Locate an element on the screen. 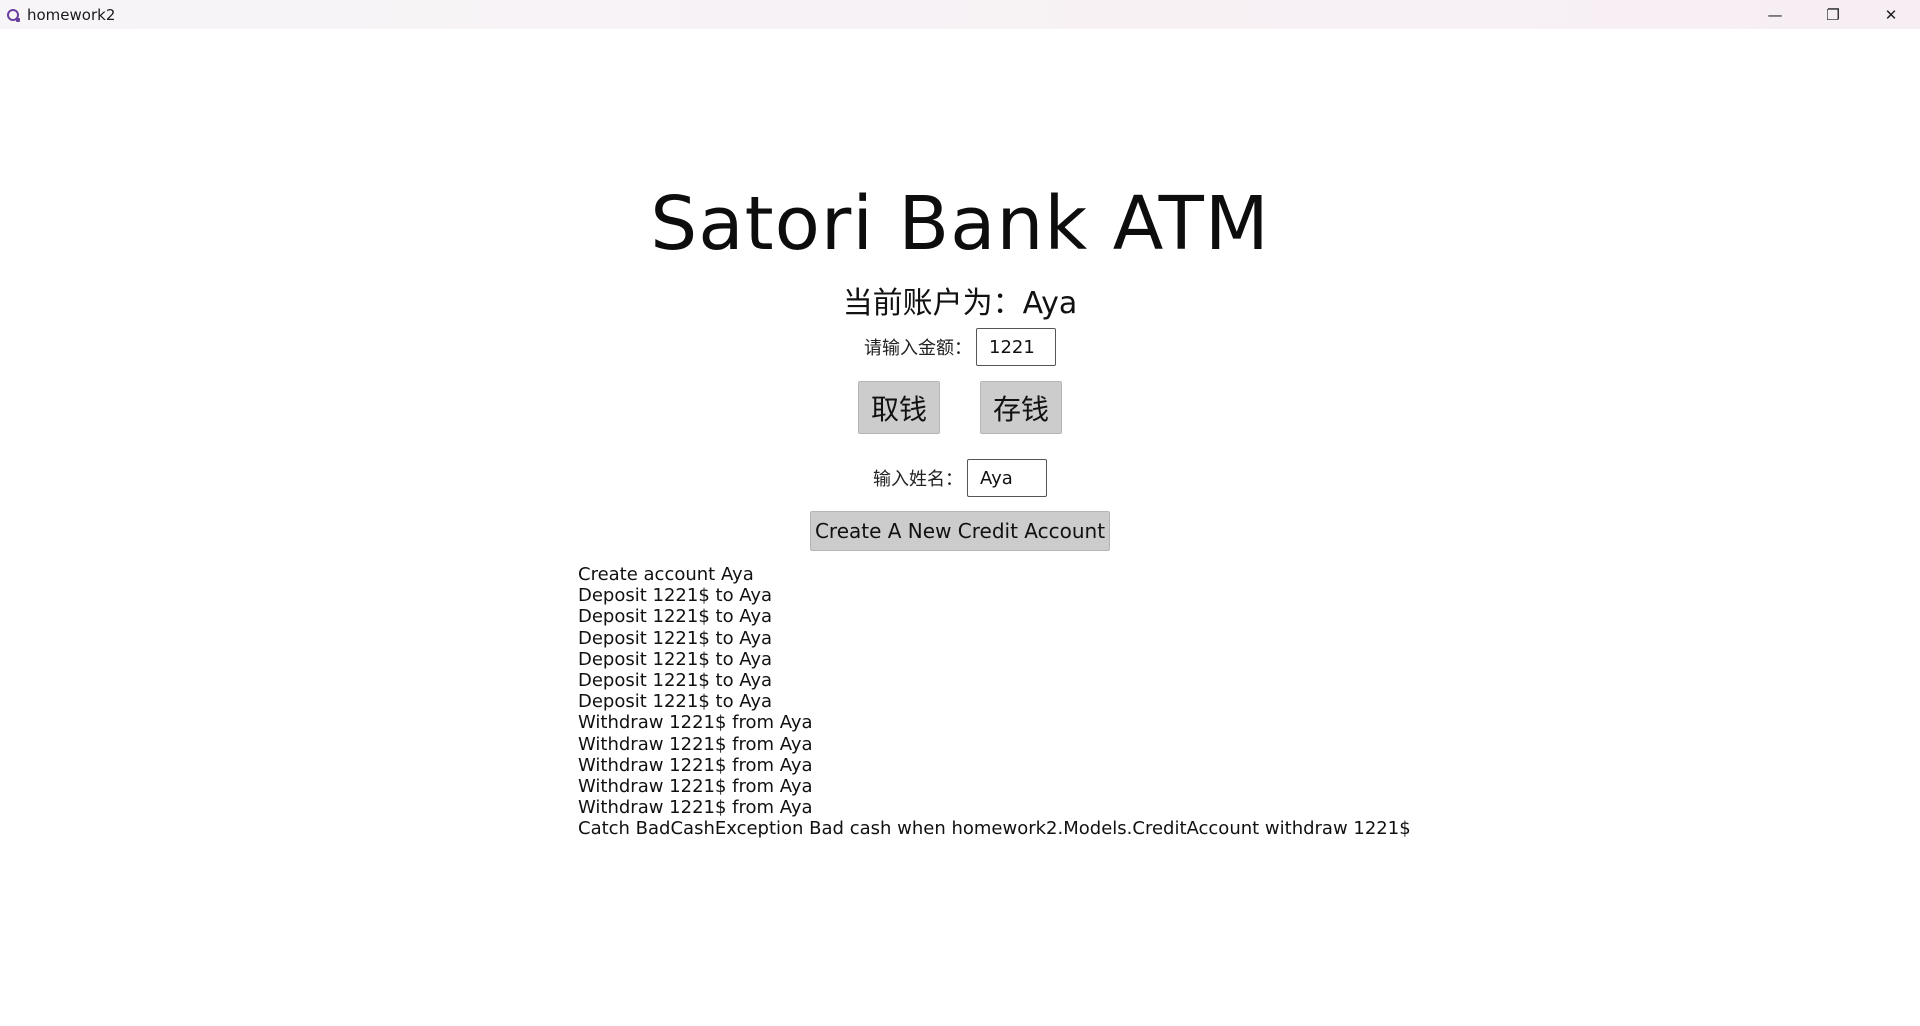  maximize-button: ❐ is located at coordinates (1833, 14).